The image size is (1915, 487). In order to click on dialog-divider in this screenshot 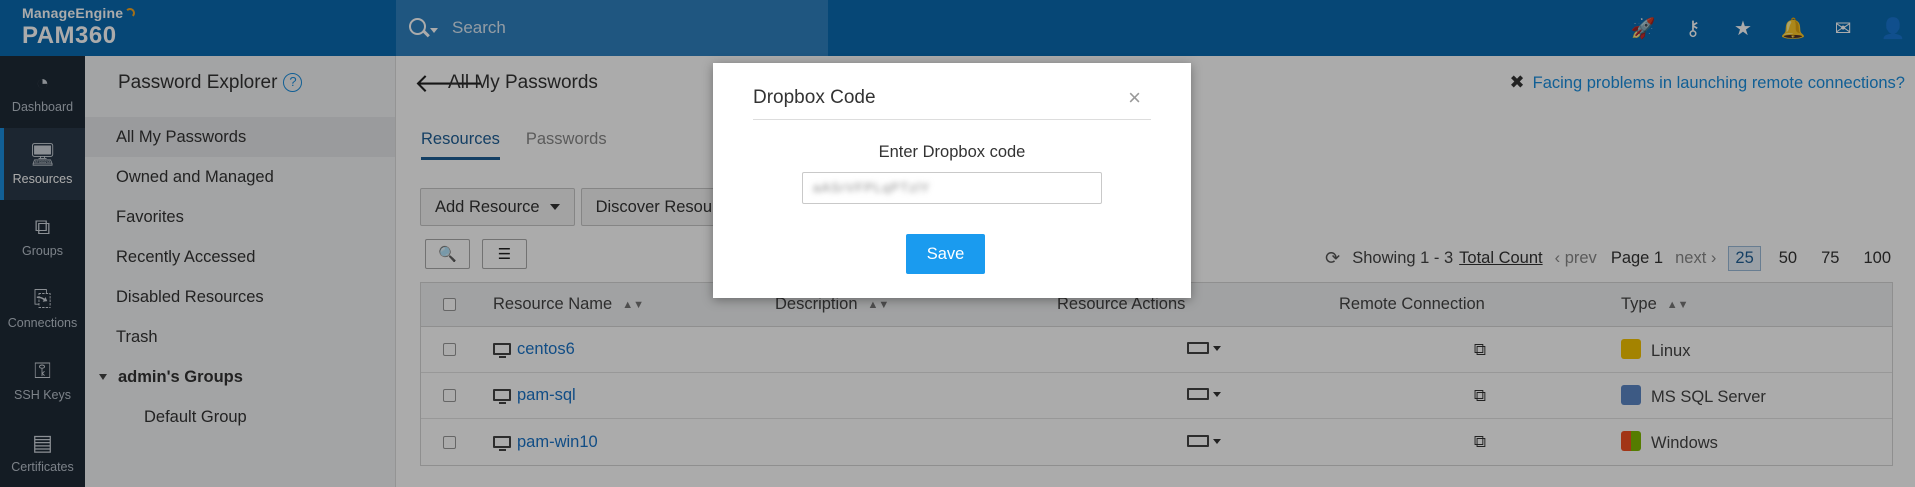, I will do `click(952, 119)`.